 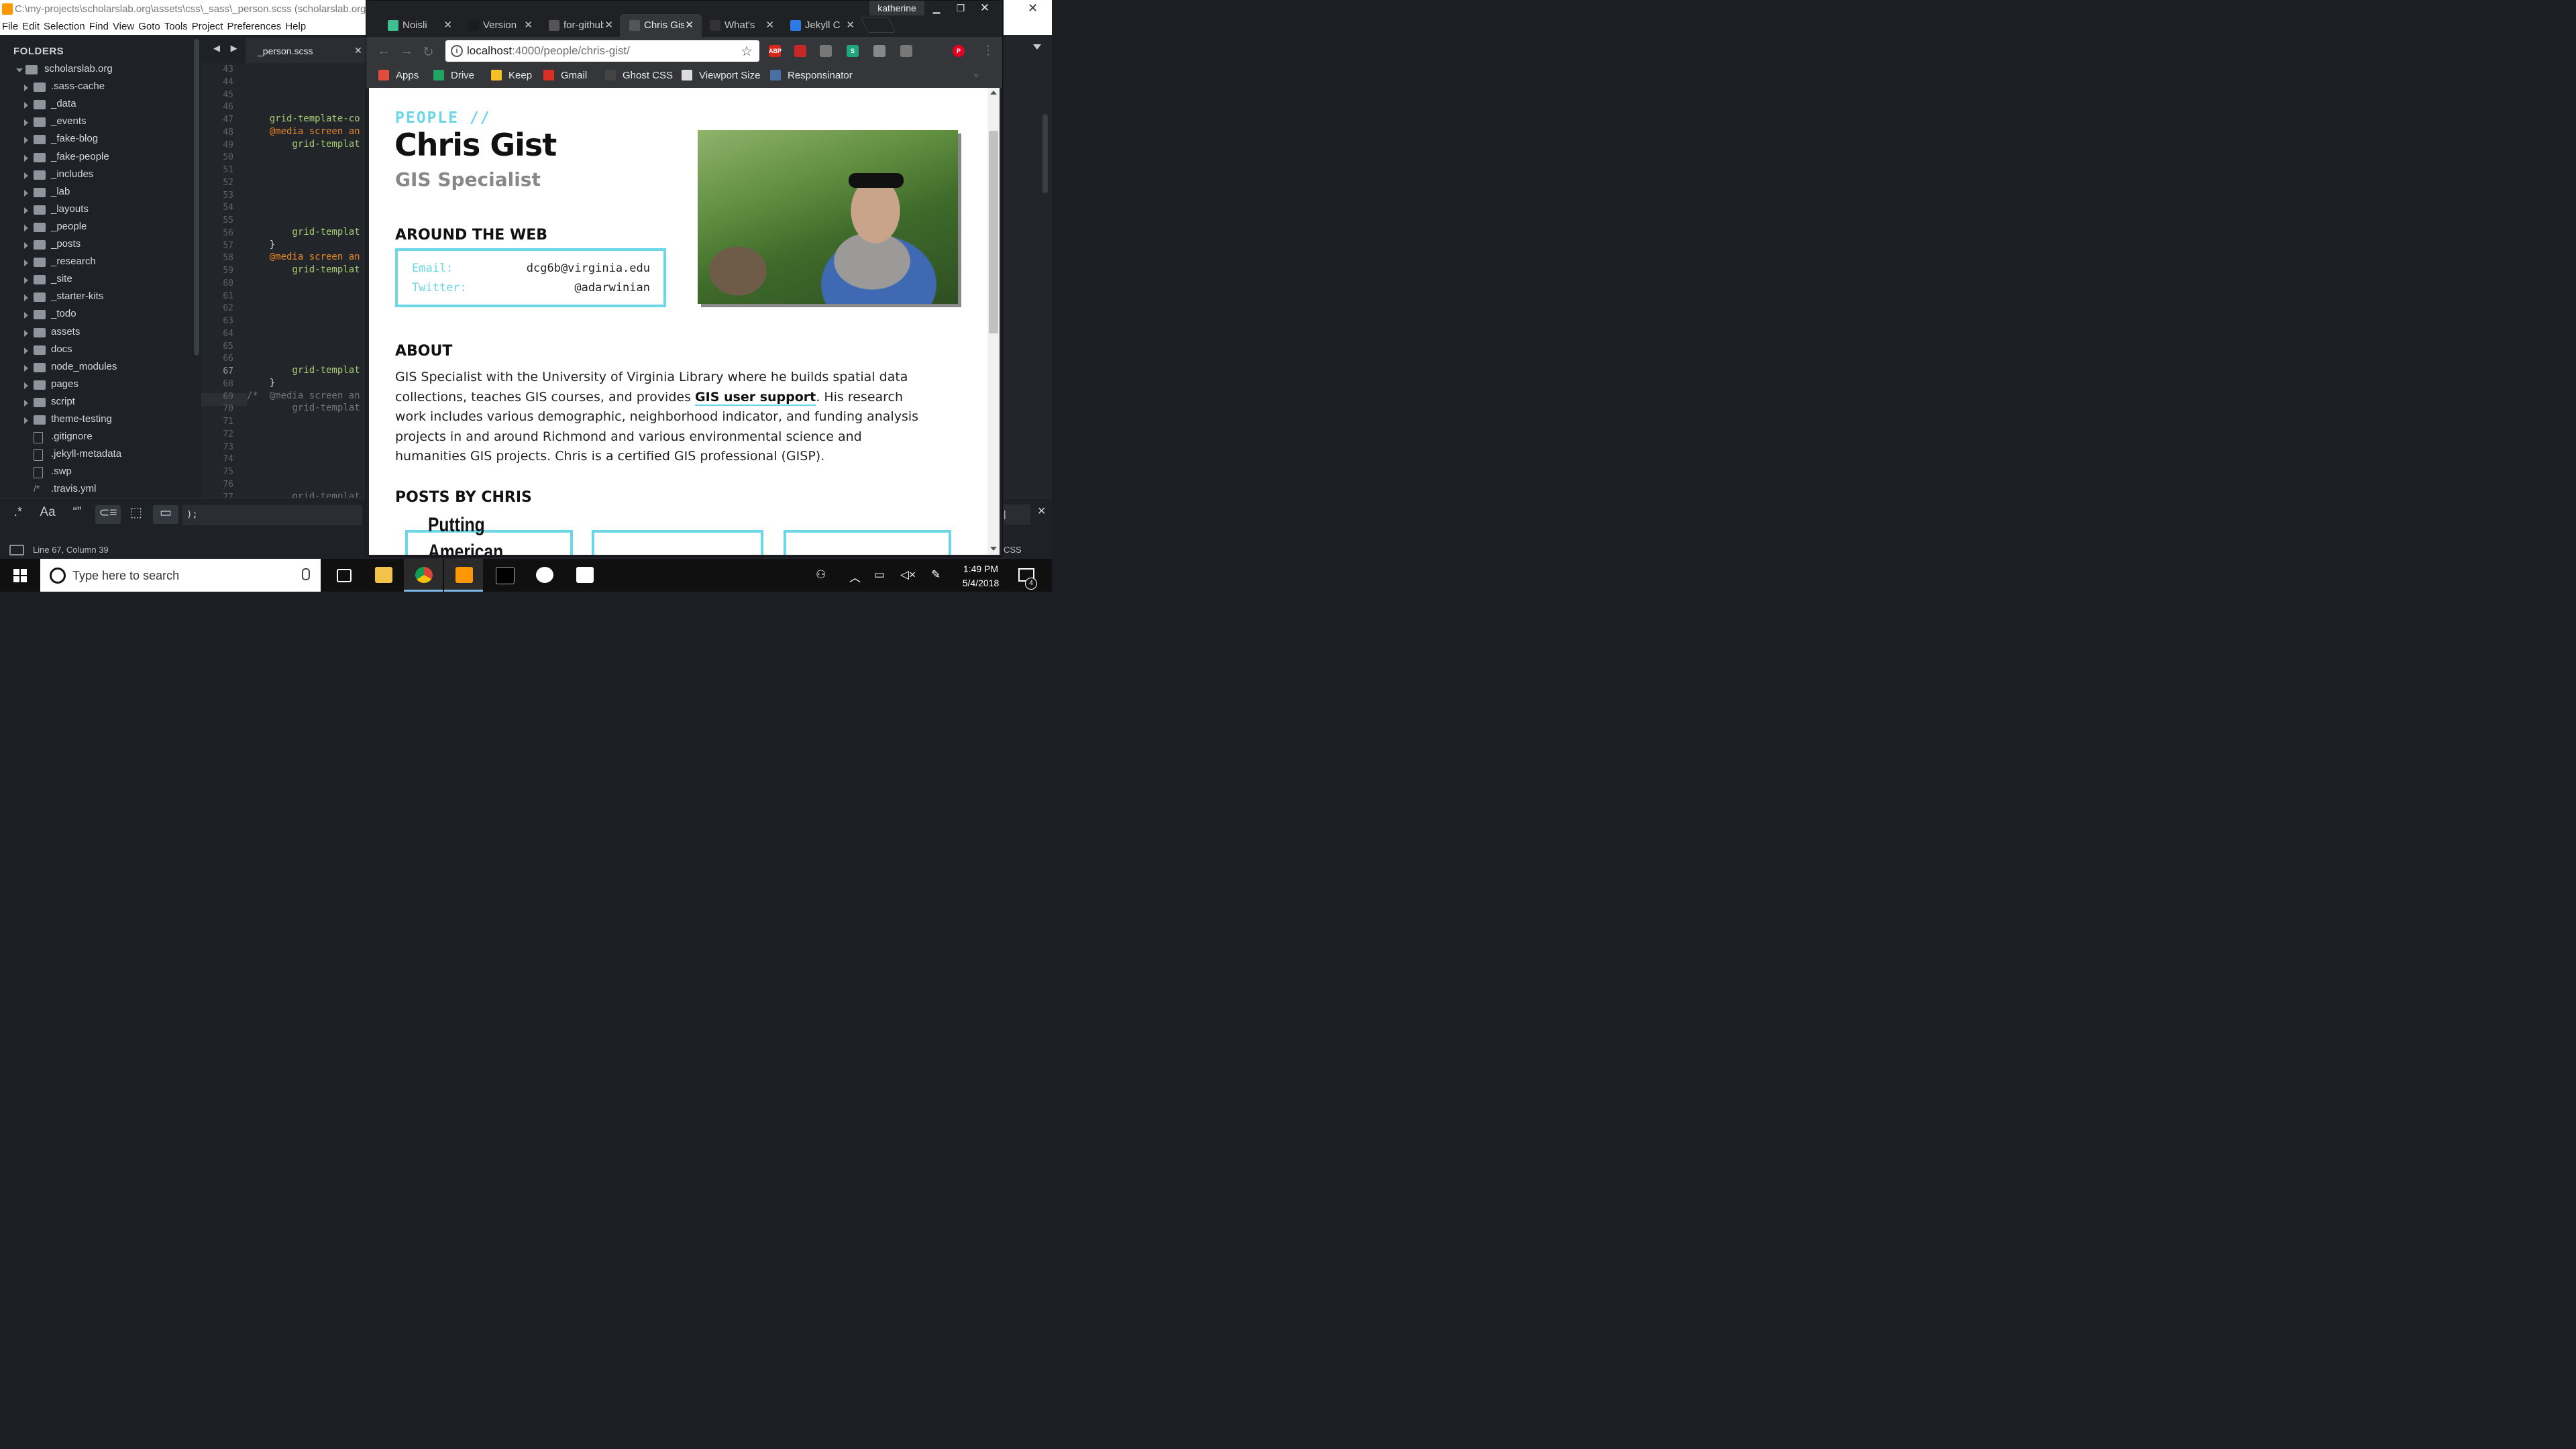 What do you see at coordinates (149, 25) in the screenshot?
I see `menu-item: Goto` at bounding box center [149, 25].